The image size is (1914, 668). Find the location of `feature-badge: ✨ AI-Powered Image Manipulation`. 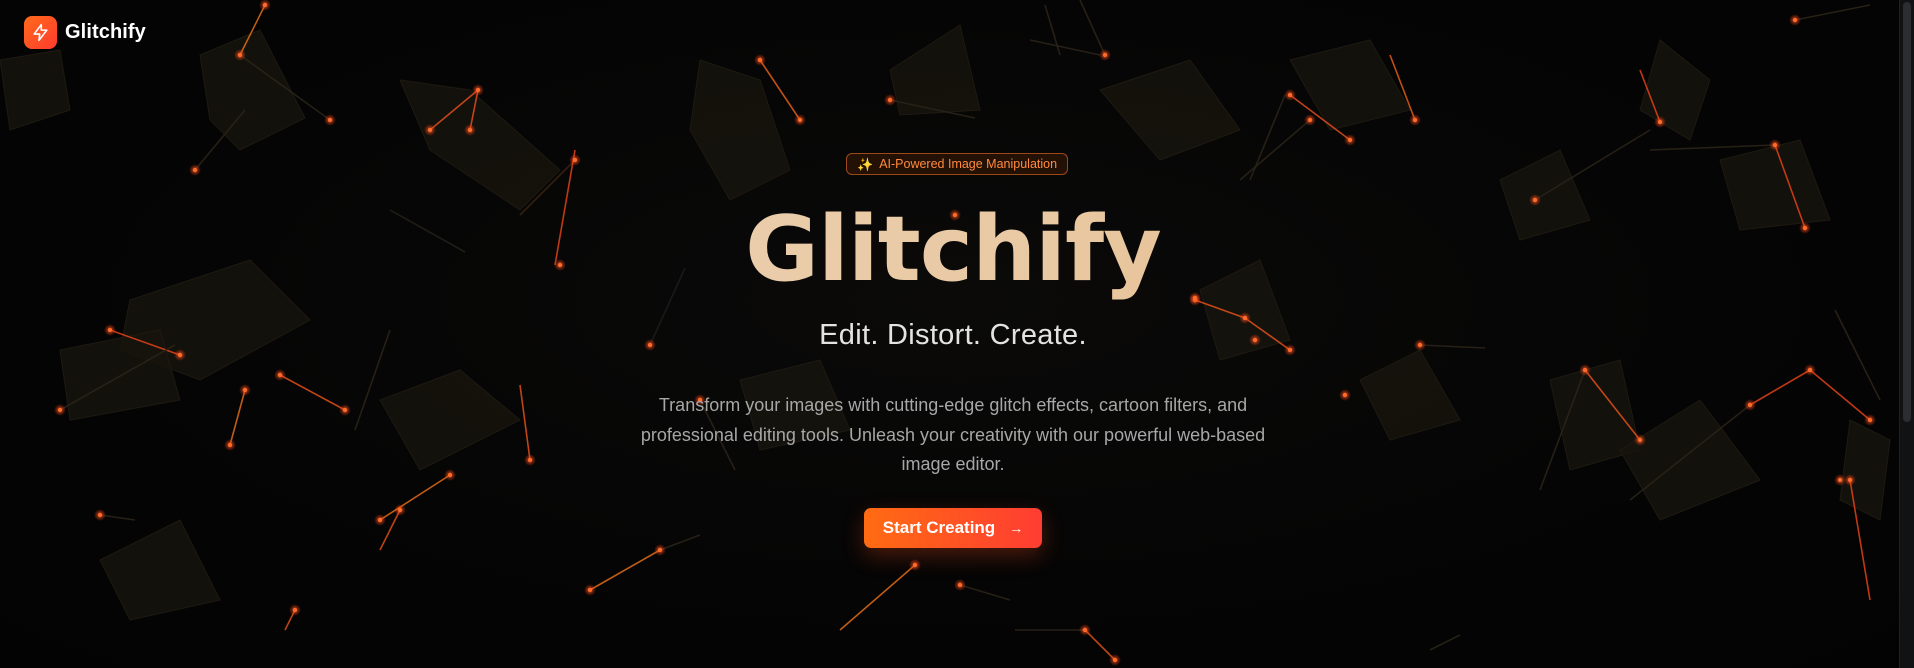

feature-badge: ✨ AI-Powered Image Manipulation is located at coordinates (957, 164).